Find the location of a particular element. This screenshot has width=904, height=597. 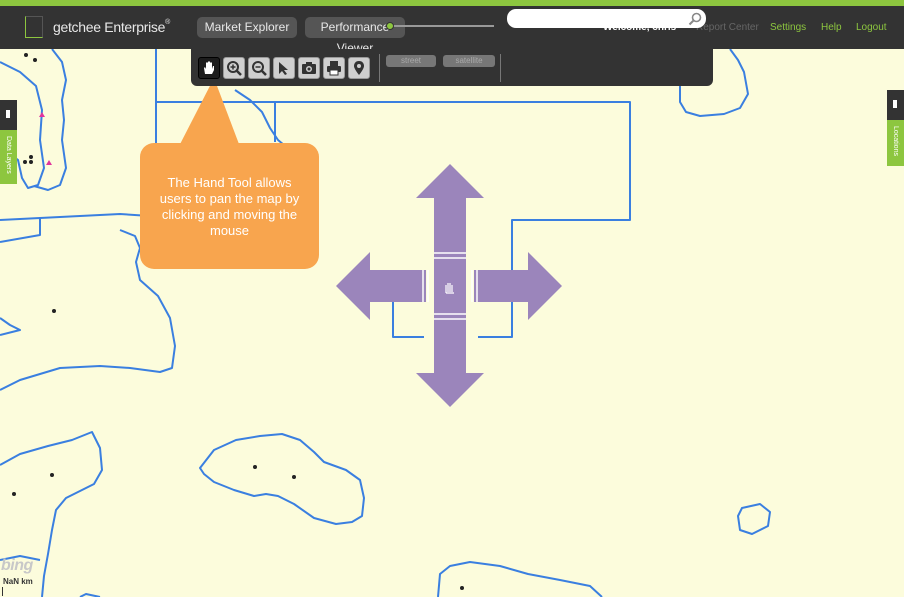

select-button is located at coordinates (284, 68).